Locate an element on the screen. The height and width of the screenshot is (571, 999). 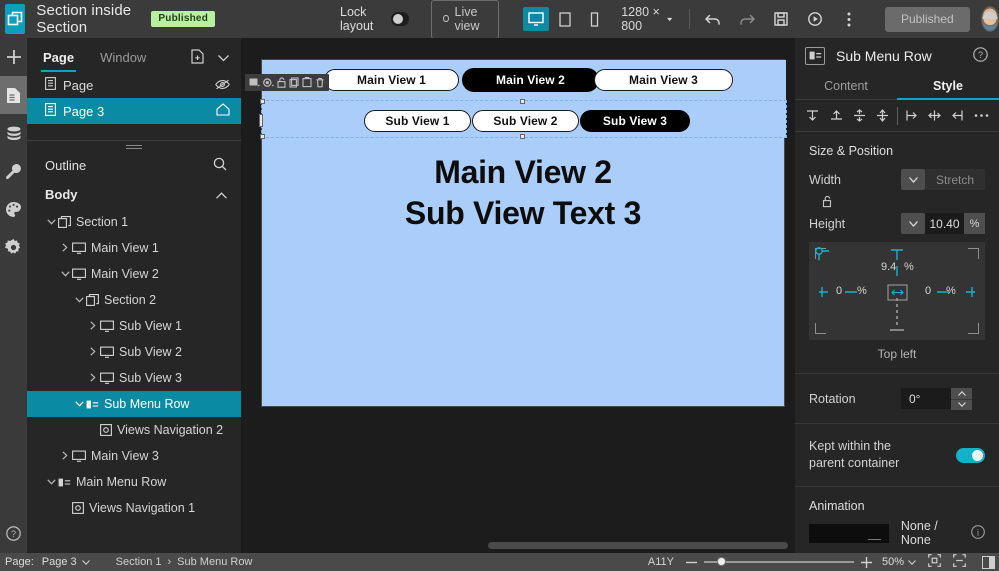
paste-icon is located at coordinates (307, 82).